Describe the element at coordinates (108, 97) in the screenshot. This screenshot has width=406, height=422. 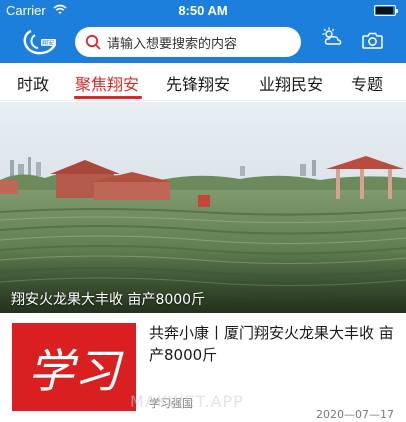
I see `active-tab-indicator` at that location.